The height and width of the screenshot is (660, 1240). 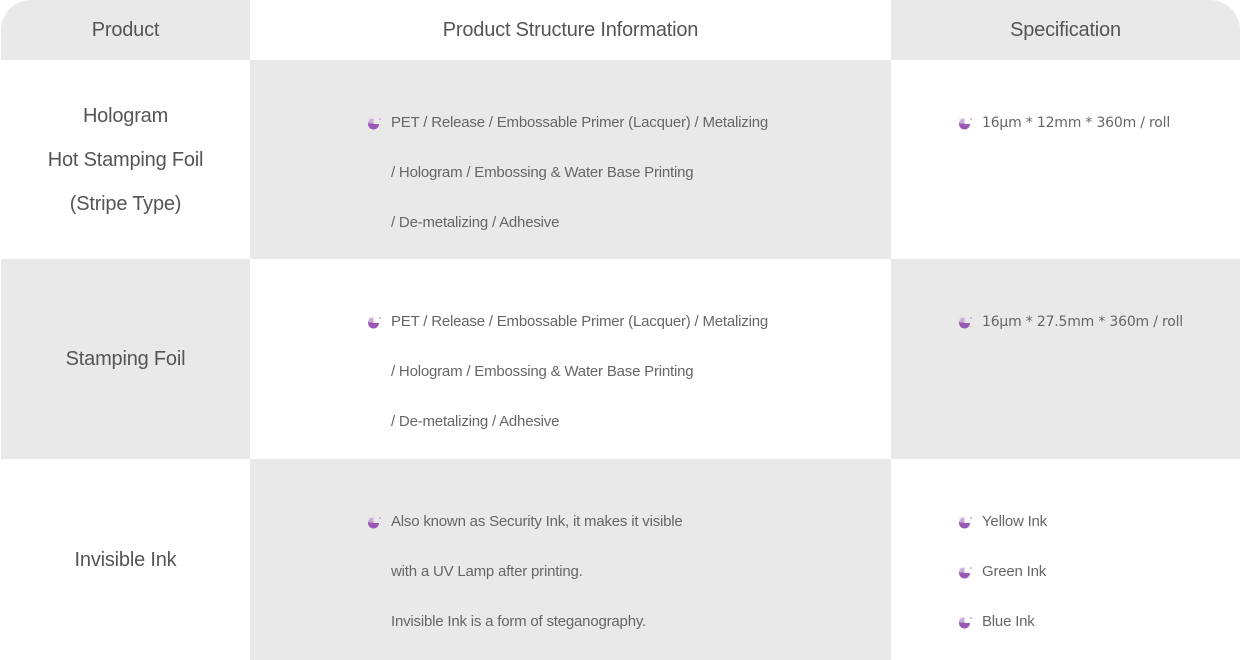 What do you see at coordinates (125, 30) in the screenshot?
I see `header-product: Product` at bounding box center [125, 30].